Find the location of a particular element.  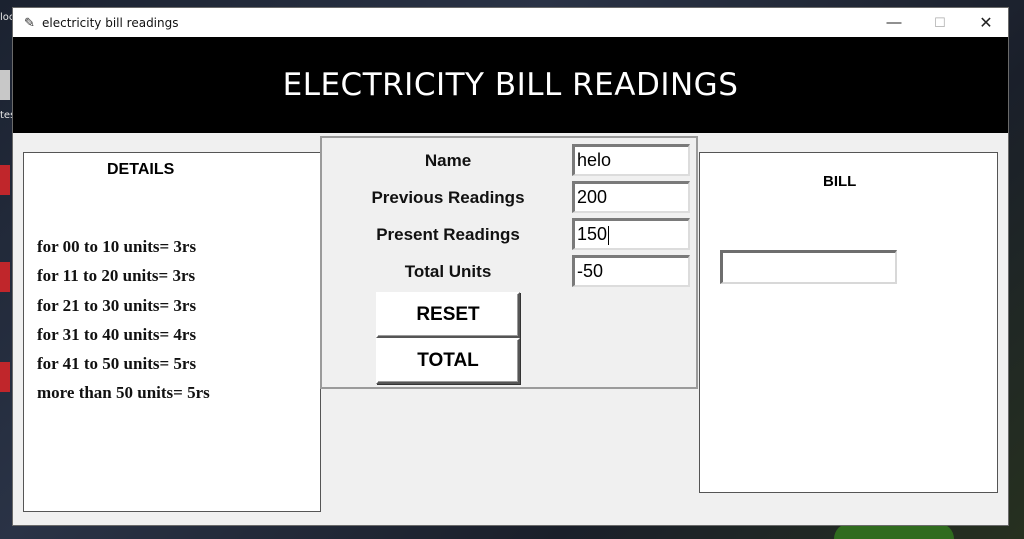

bill-heading: BILL is located at coordinates (840, 181).